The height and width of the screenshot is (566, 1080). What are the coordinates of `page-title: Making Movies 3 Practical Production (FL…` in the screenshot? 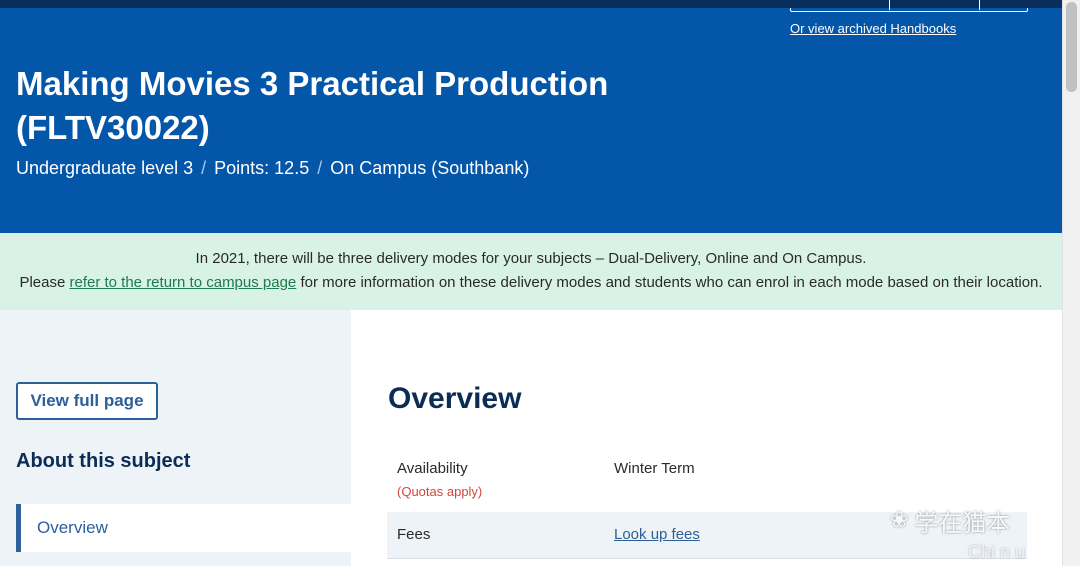 It's located at (312, 105).